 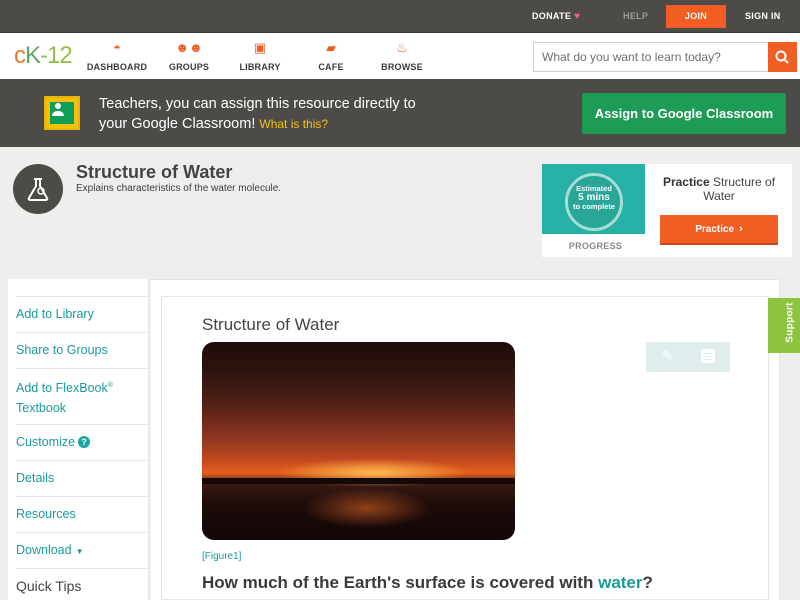 I want to click on assign-to-google-classroom-button: Assign to Google Classroom, so click(x=684, y=113).